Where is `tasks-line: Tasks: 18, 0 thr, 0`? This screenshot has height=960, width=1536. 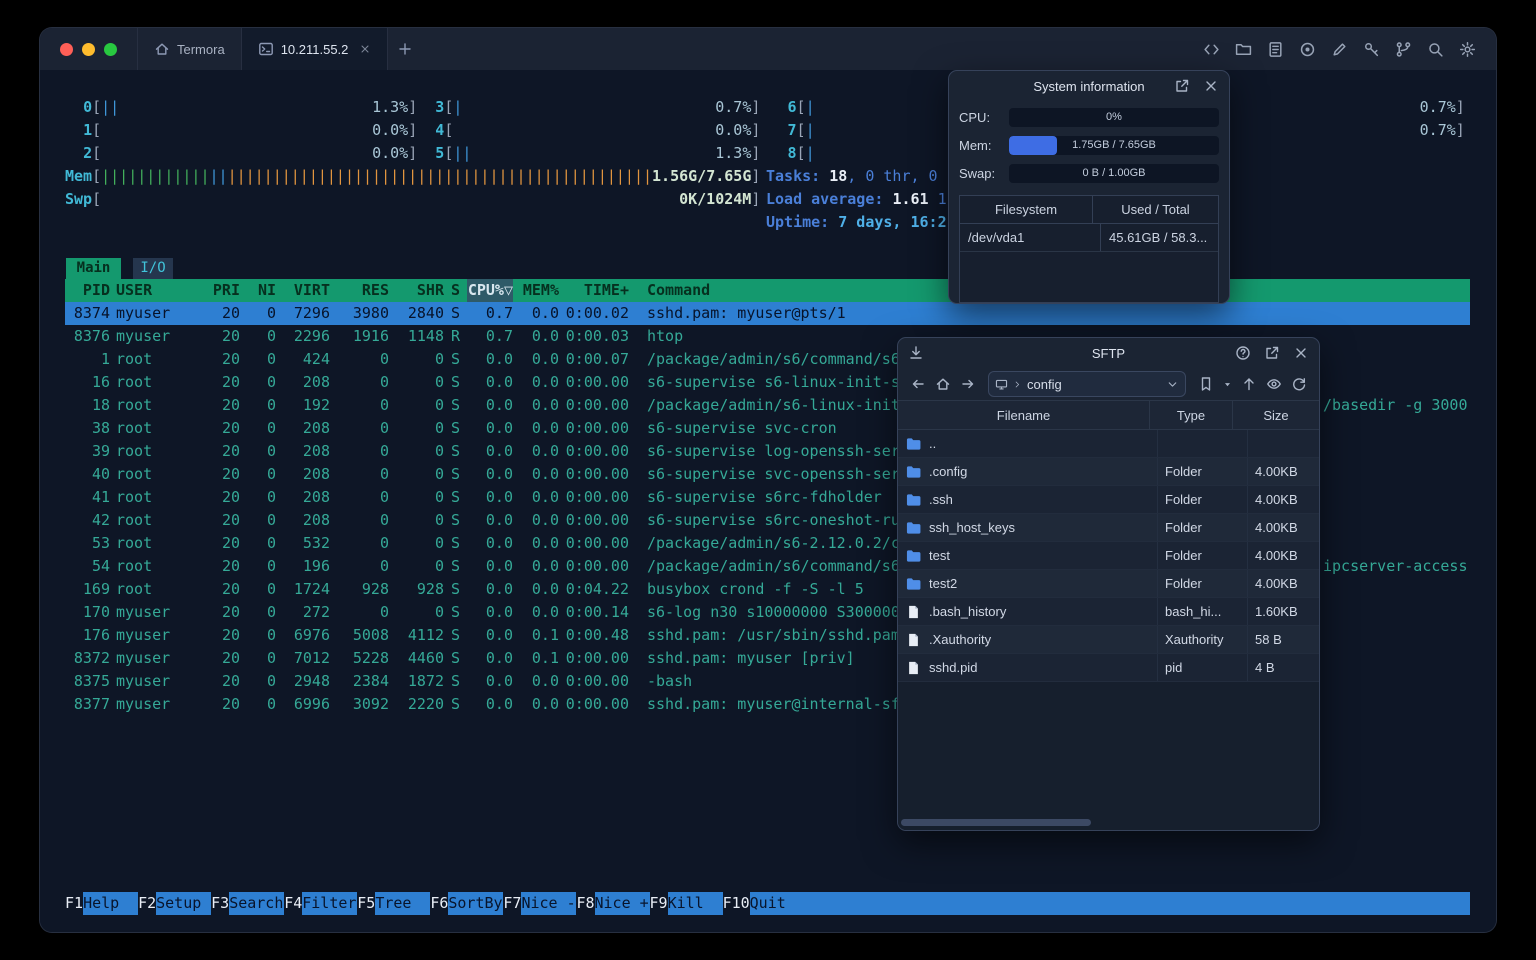
tasks-line: Tasks: 18, 0 thr, 0 is located at coordinates (856, 176).